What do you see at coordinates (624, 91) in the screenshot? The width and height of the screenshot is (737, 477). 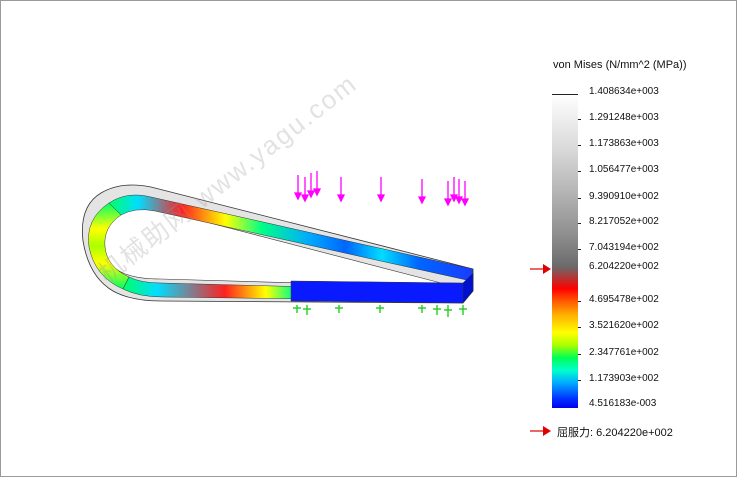 I see `legend-tick-label: 1.408634e+003` at bounding box center [624, 91].